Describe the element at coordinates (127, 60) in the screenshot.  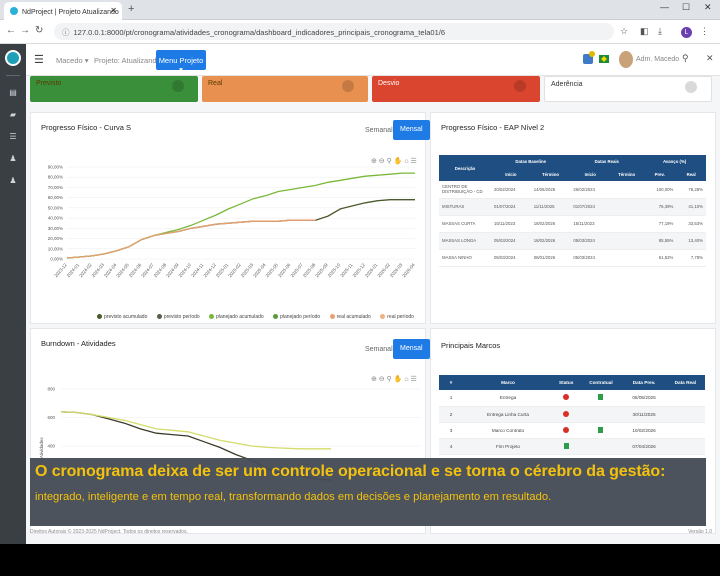
I see `project-dropdown-label: Projeto: Atualizando` at that location.